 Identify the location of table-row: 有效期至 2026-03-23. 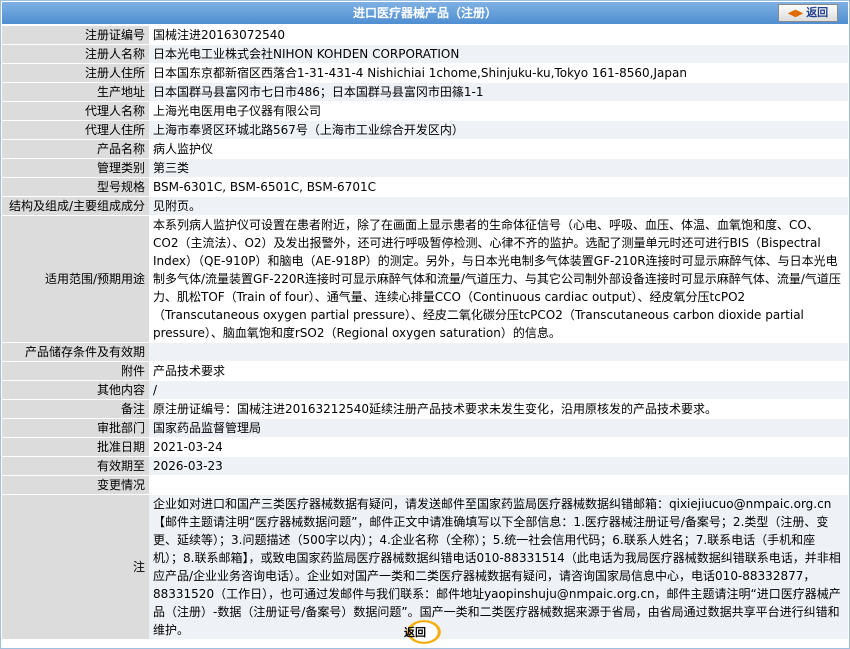
(425, 466).